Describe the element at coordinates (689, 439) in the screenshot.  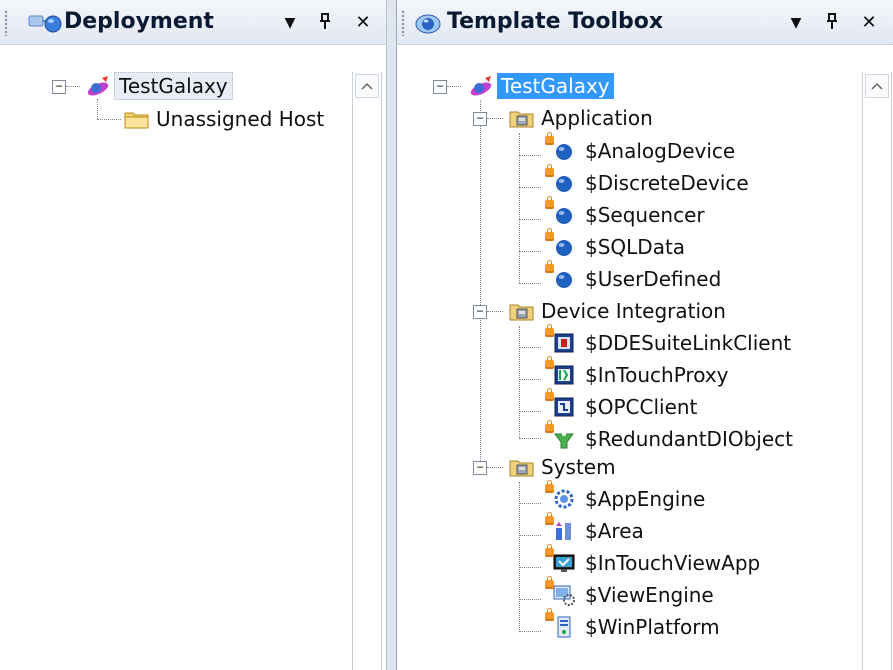
I see `tree-node-label: $RedundantDIObject` at that location.